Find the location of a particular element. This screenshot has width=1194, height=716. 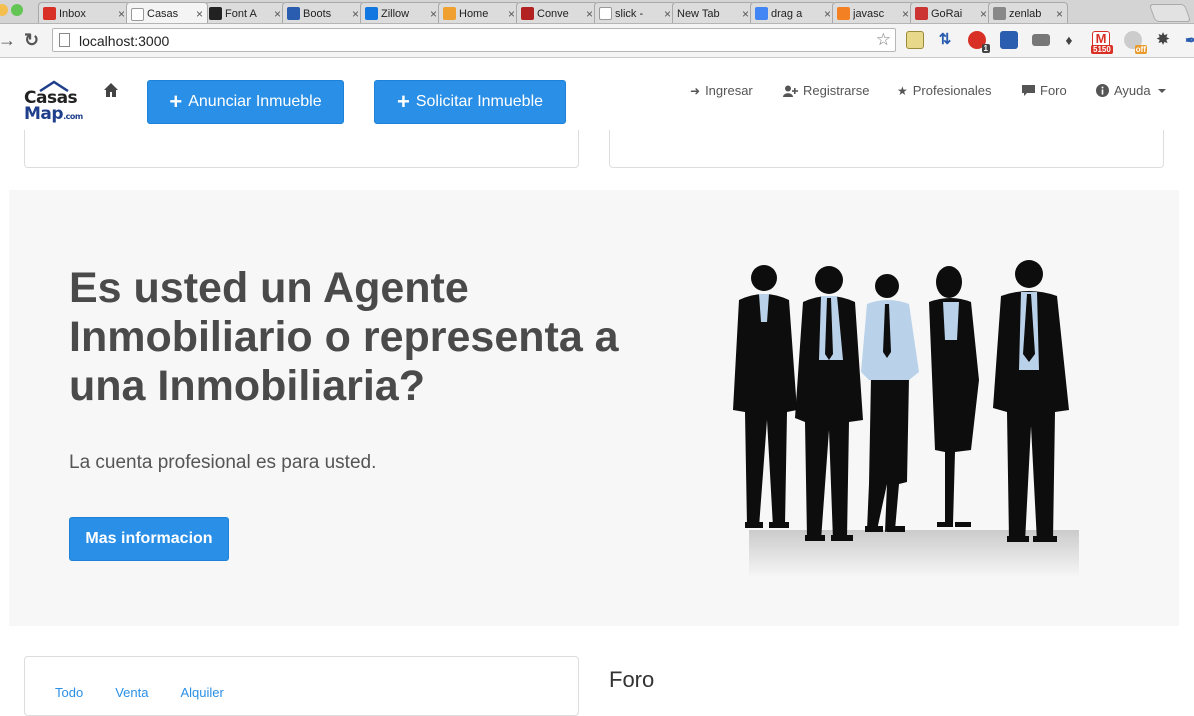

comment-icon is located at coordinates (1028, 90).